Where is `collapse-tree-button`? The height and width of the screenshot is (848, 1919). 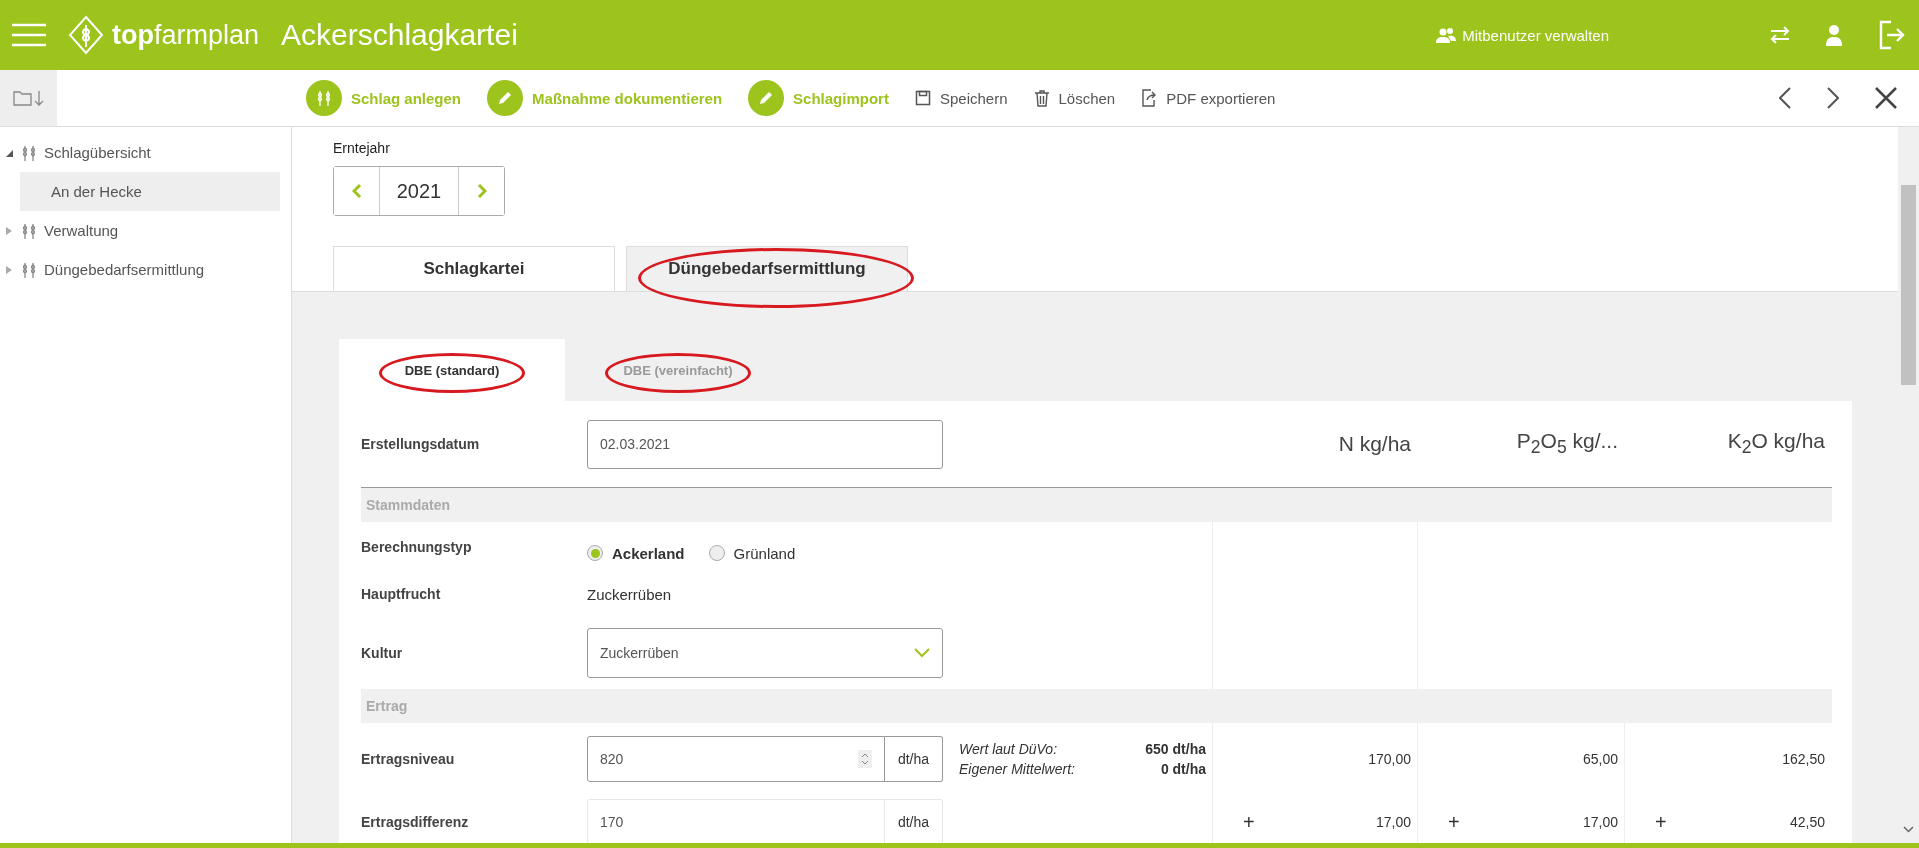 collapse-tree-button is located at coordinates (28, 98).